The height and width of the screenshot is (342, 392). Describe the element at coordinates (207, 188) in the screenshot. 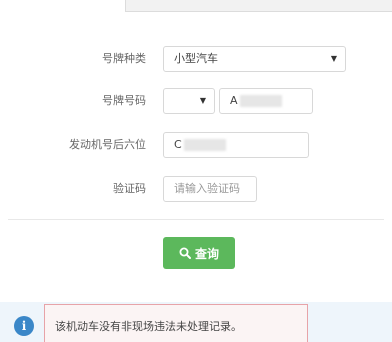

I see `captcha-placeholder: 请输入验证码` at that location.